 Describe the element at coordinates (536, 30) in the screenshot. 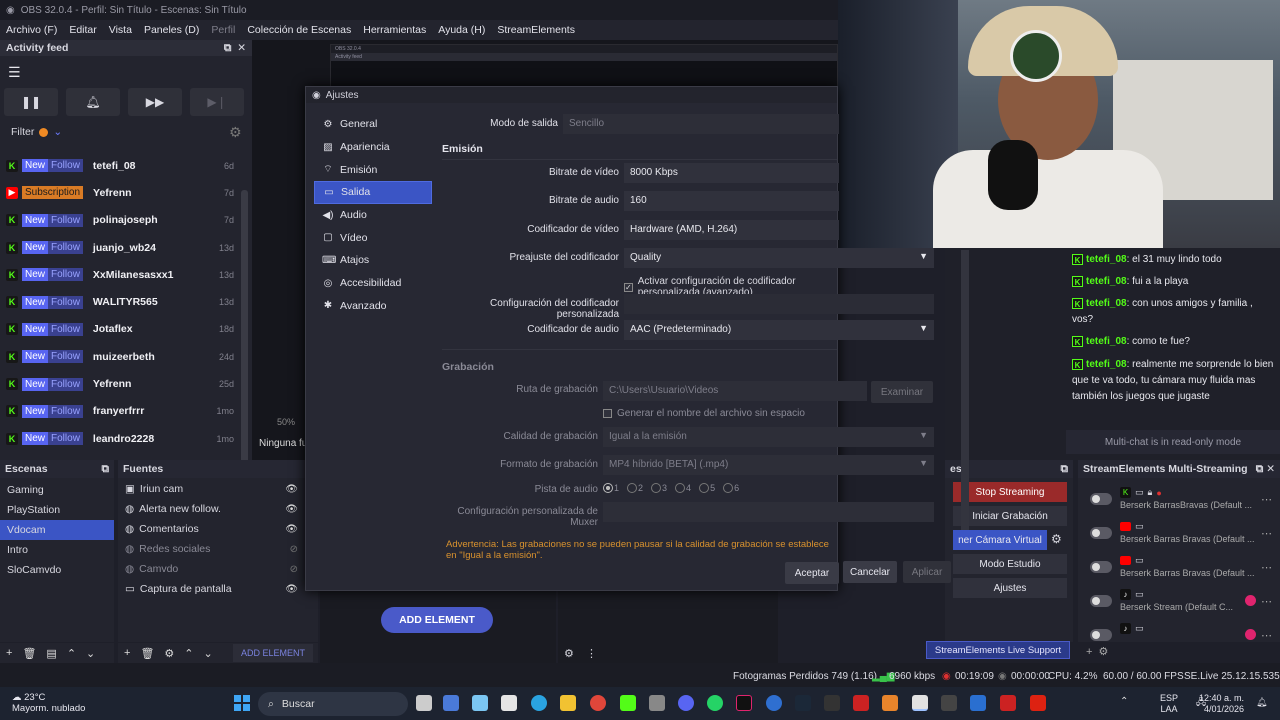

I see `menu-streamelements: StreamElements` at that location.